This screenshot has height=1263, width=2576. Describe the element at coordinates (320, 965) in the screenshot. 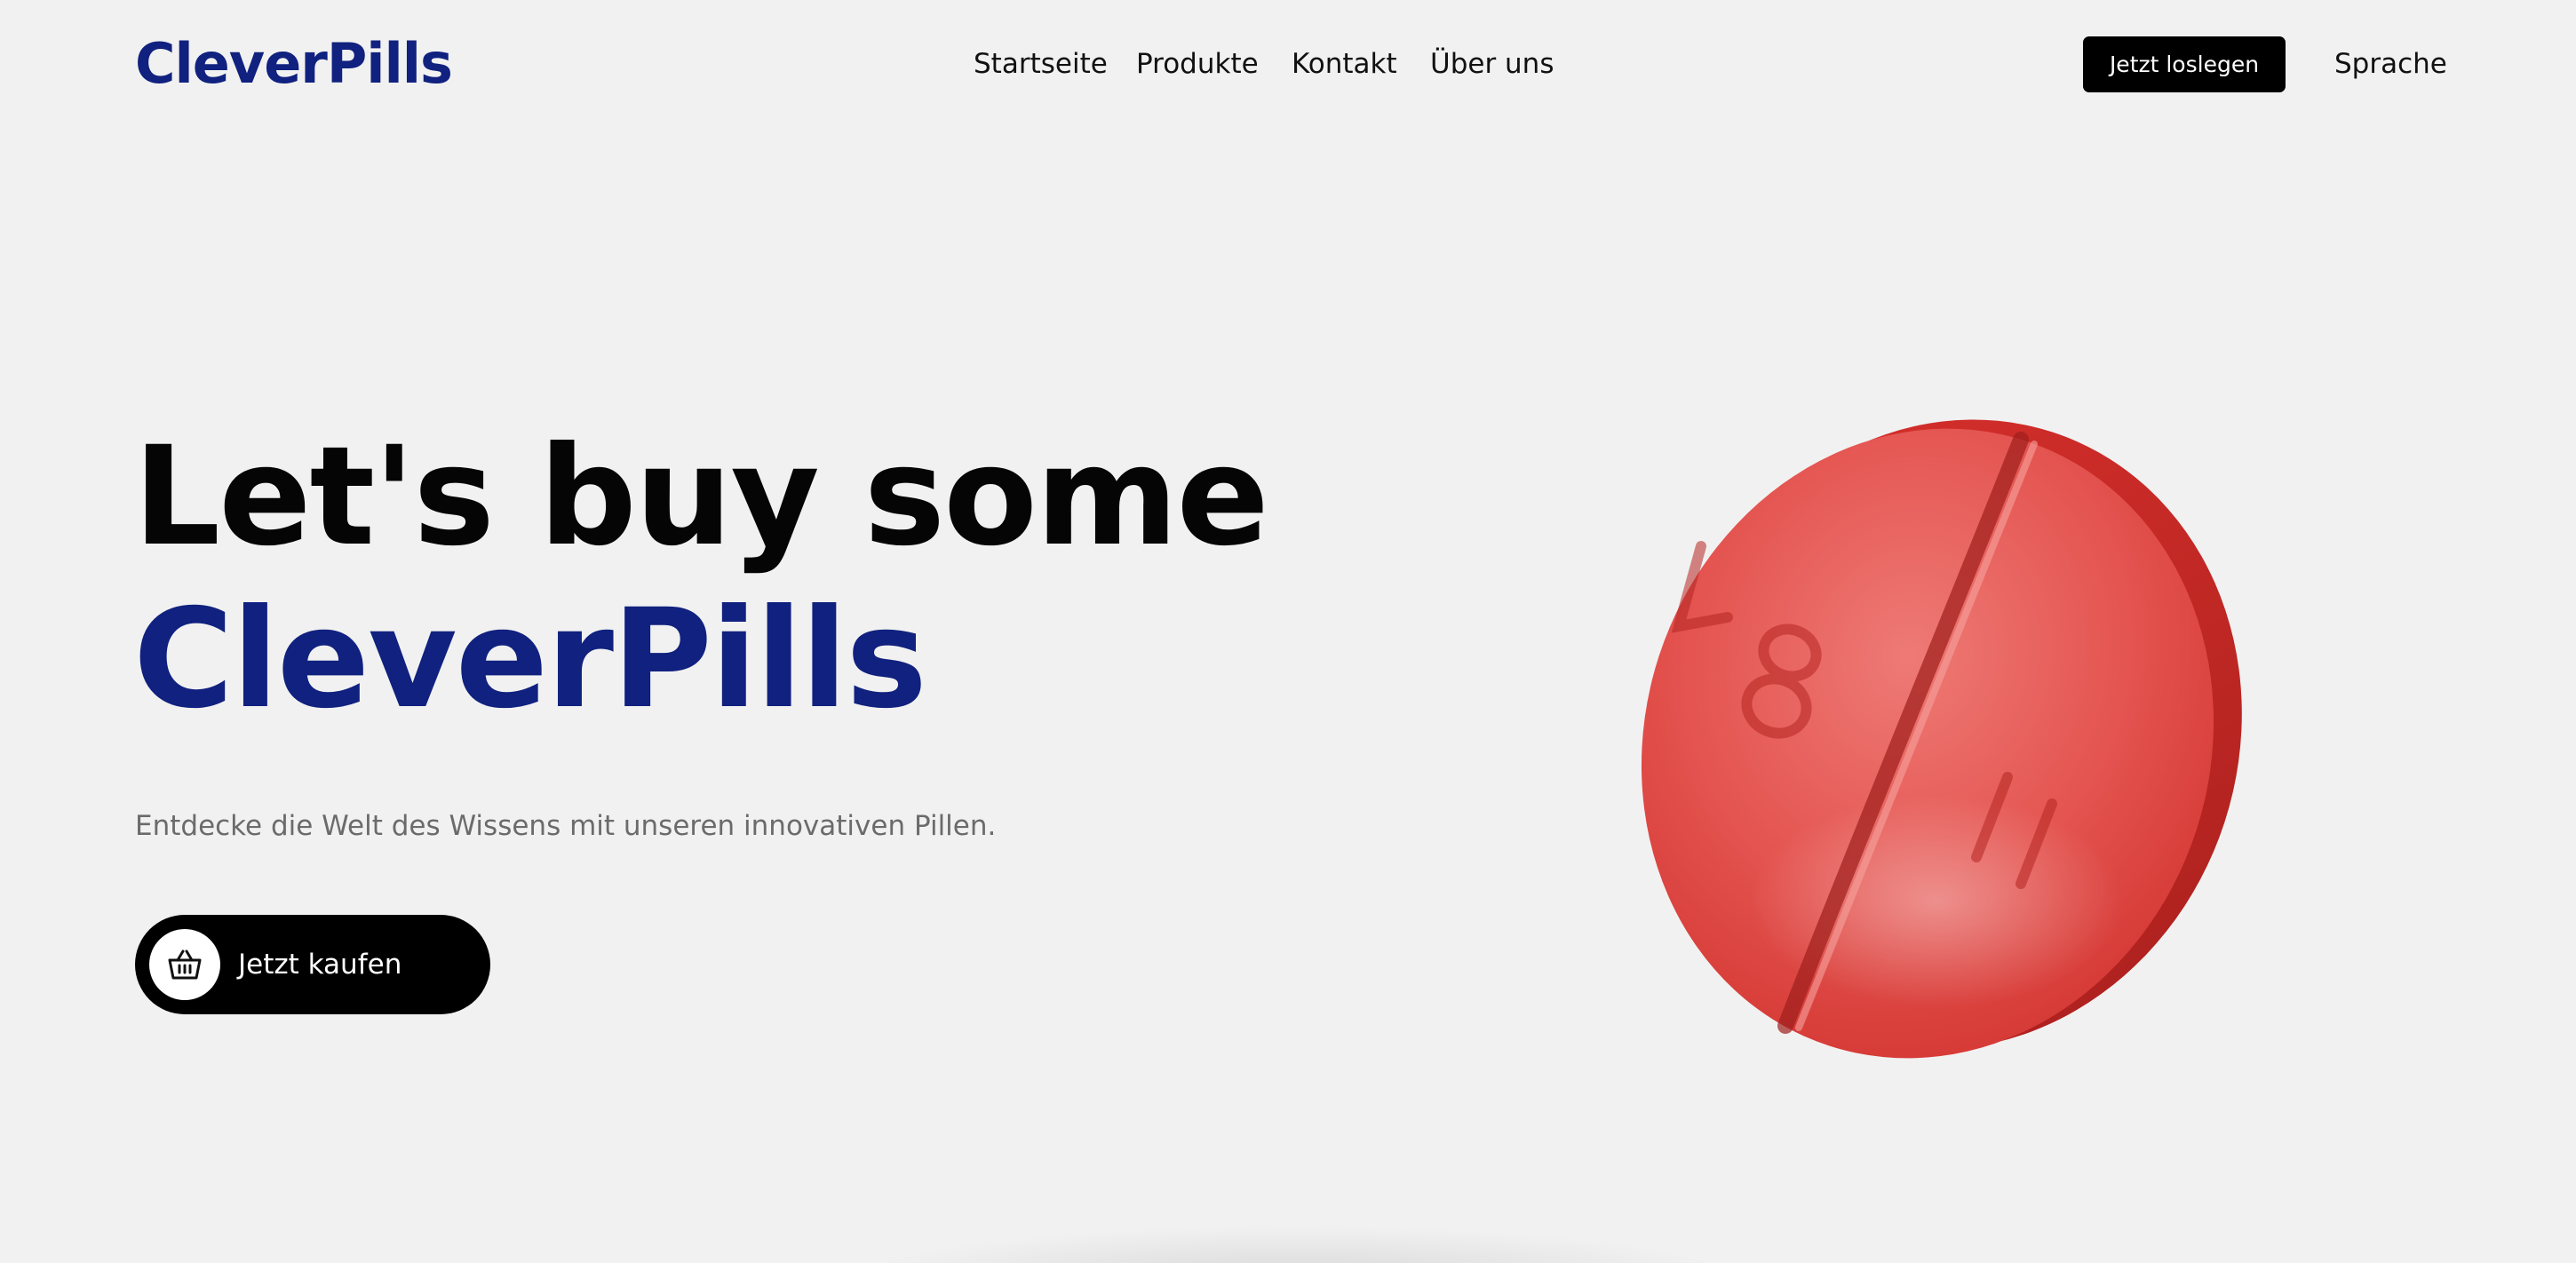

I see `buy-now-label: Jetzt kaufen` at that location.